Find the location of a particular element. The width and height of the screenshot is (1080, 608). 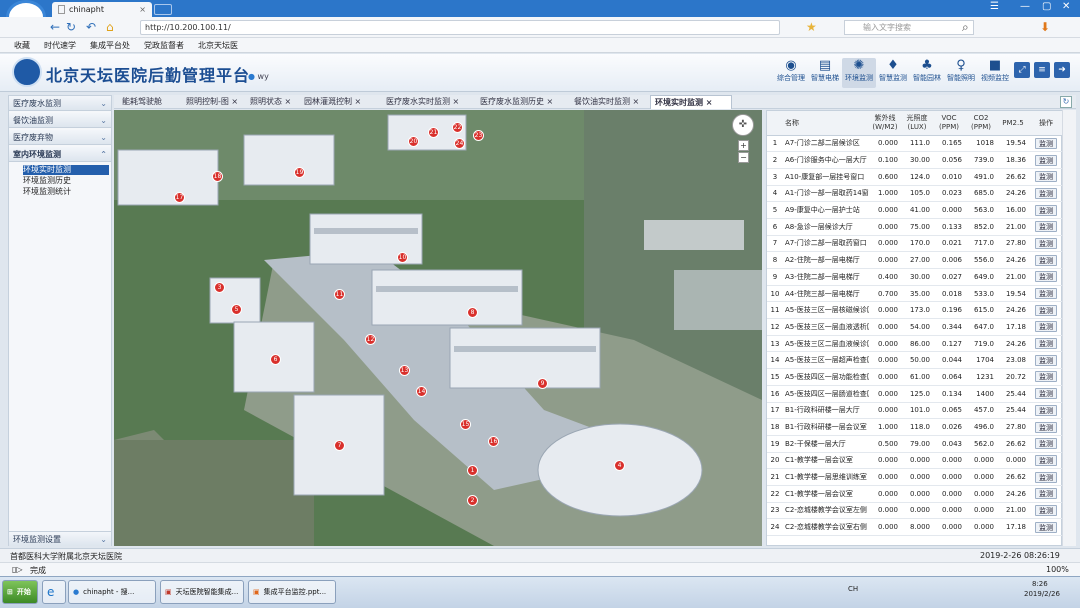

menu-button: ≡ is located at coordinates (1042, 70).